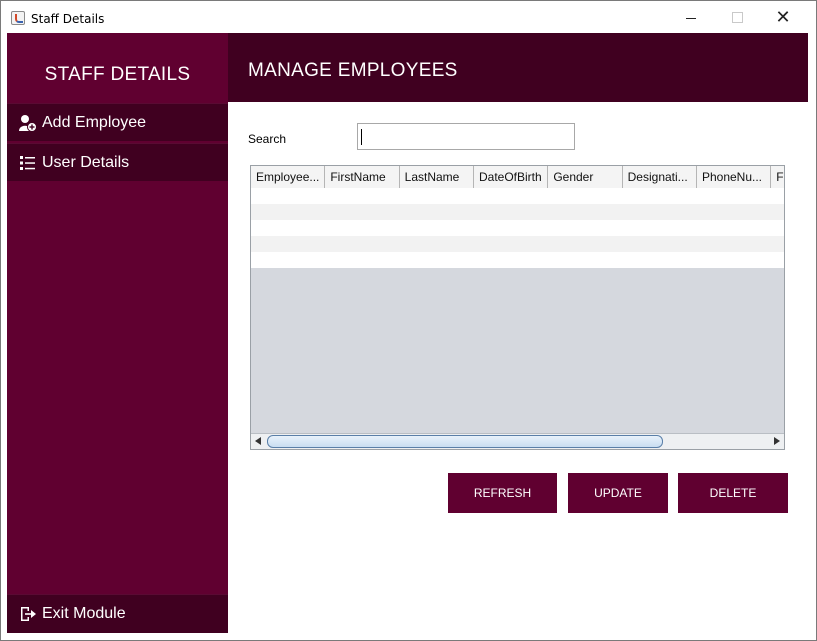  Describe the element at coordinates (361, 137) in the screenshot. I see `text-caret` at that location.